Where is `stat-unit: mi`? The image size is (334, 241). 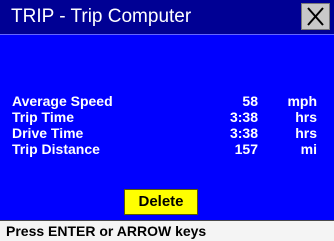 stat-unit: mi is located at coordinates (308, 149).